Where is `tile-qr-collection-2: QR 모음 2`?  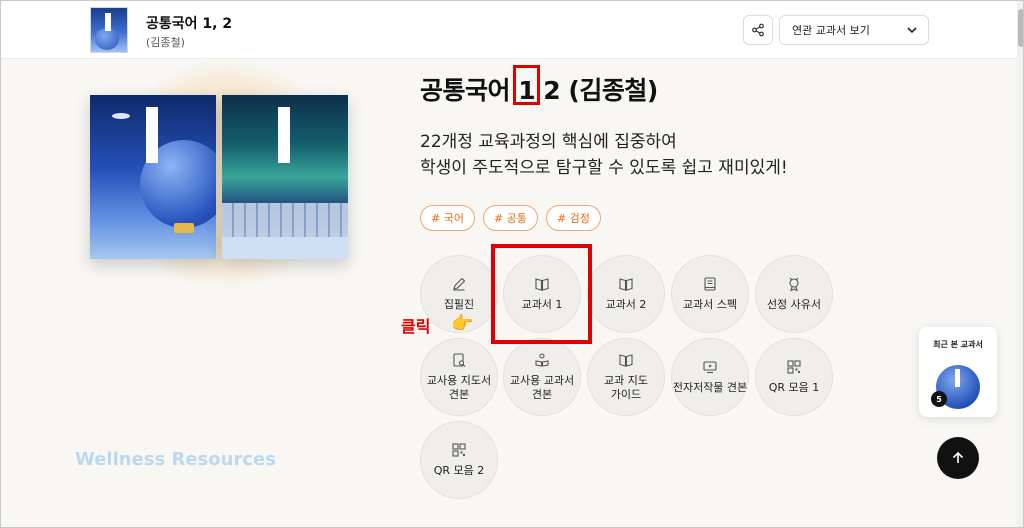 tile-qr-collection-2: QR 모음 2 is located at coordinates (459, 460).